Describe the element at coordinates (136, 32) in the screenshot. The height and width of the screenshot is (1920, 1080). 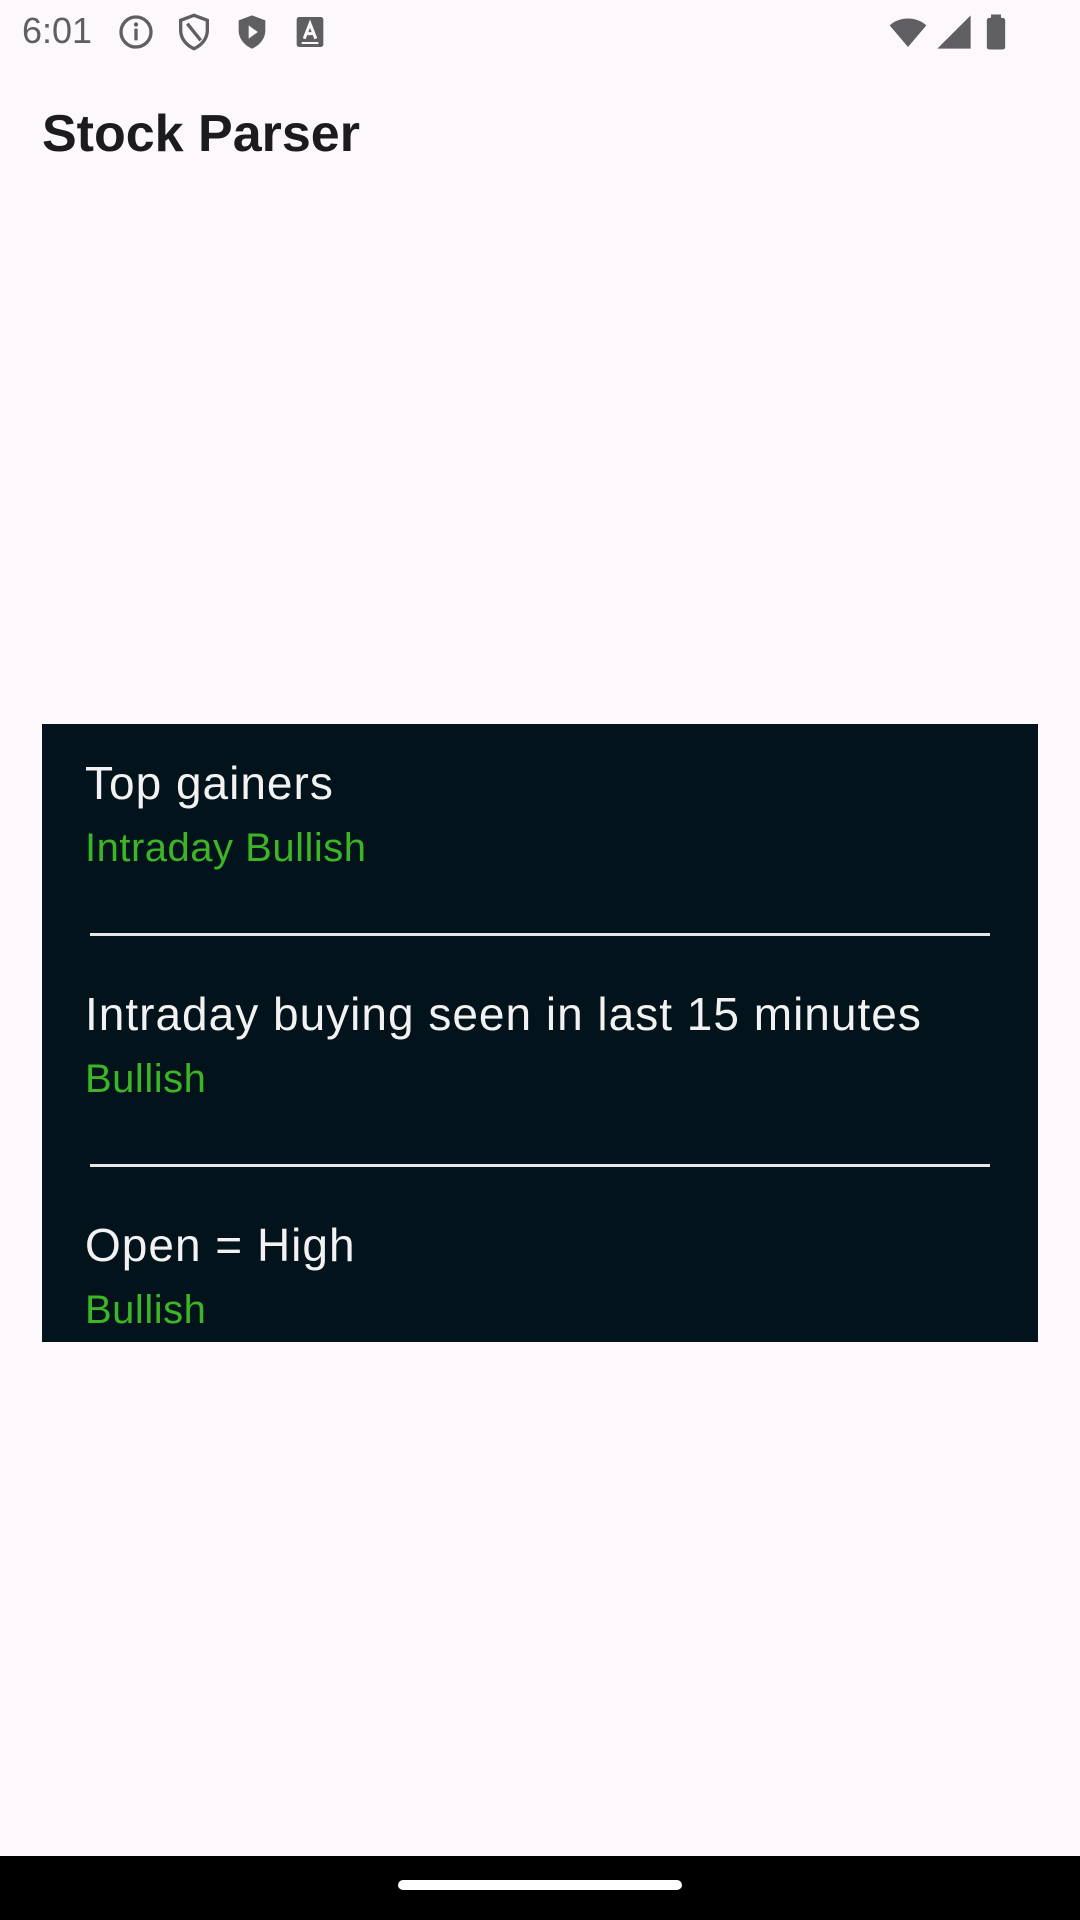
I see `info-icon` at that location.